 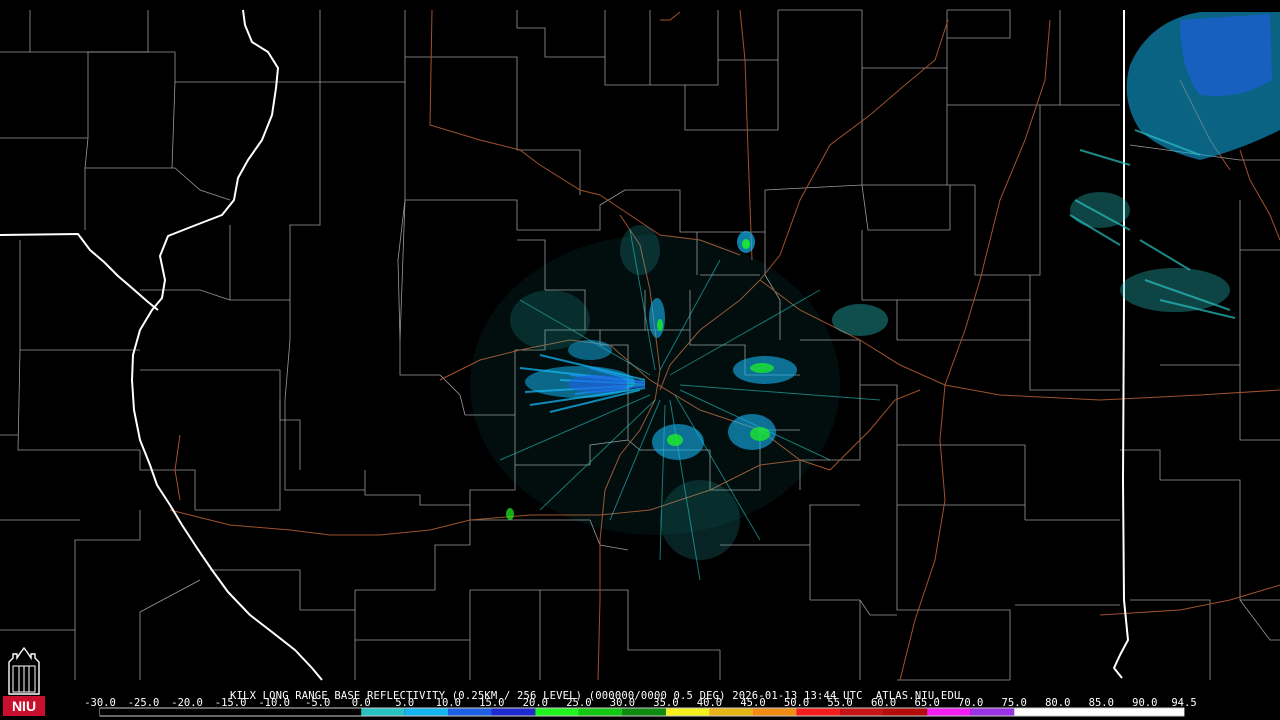 I want to click on legend-tick-label: 85.0, so click(x=1101, y=703).